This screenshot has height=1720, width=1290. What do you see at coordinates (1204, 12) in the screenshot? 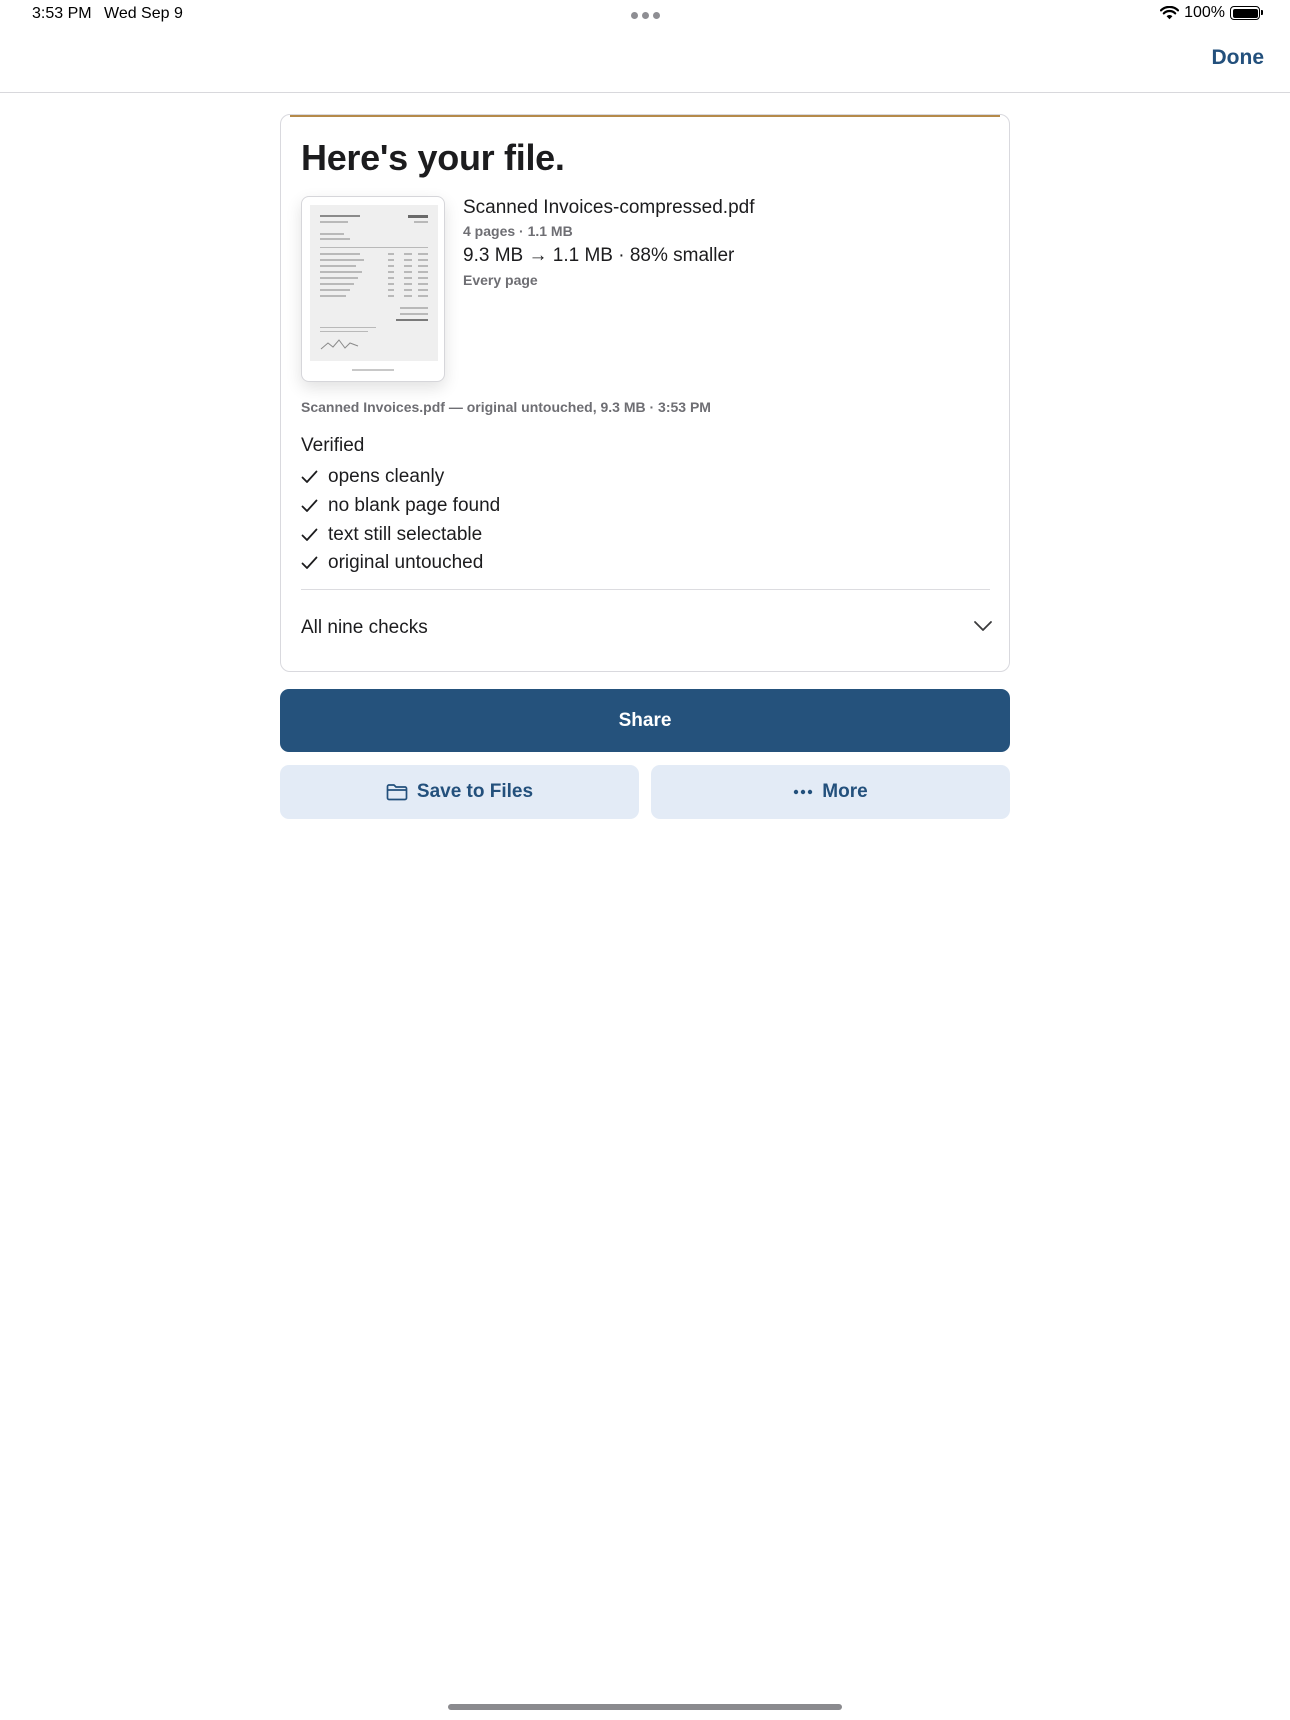
I see `battery-percentage: 100%` at bounding box center [1204, 12].